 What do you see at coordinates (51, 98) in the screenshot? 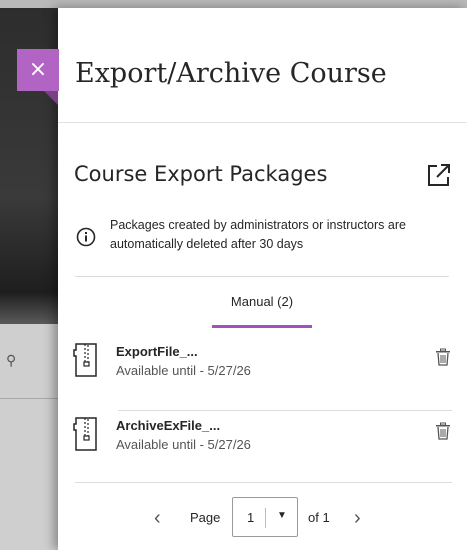
I see `close-button-notch` at bounding box center [51, 98].